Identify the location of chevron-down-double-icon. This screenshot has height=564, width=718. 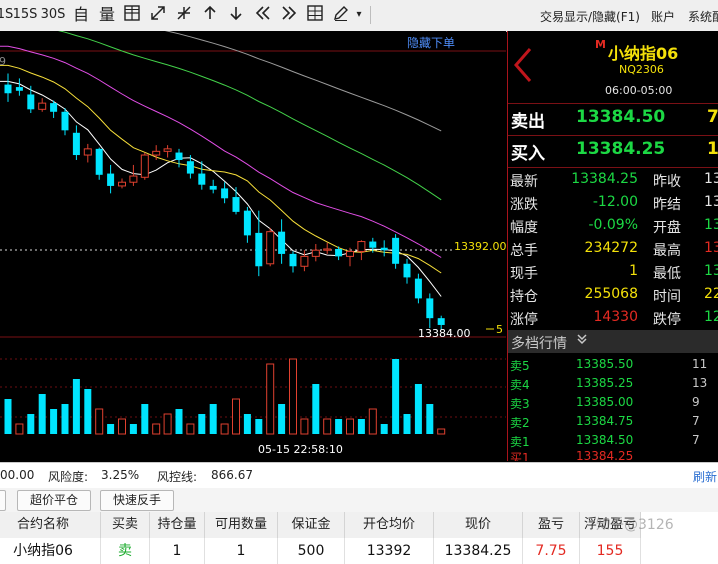
(582, 341).